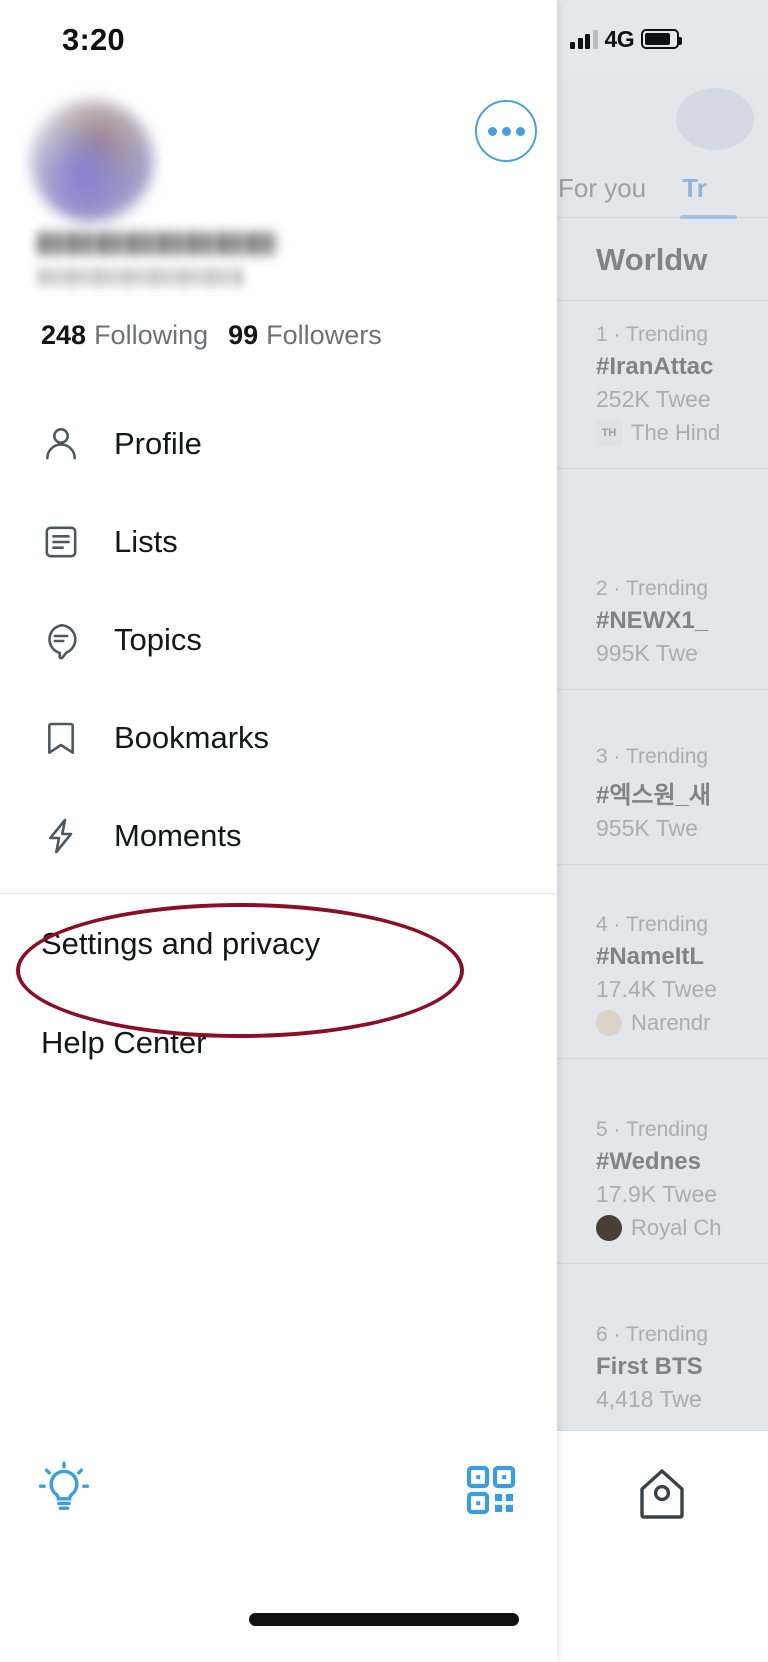  What do you see at coordinates (151, 335) in the screenshot?
I see `following-label: Following` at bounding box center [151, 335].